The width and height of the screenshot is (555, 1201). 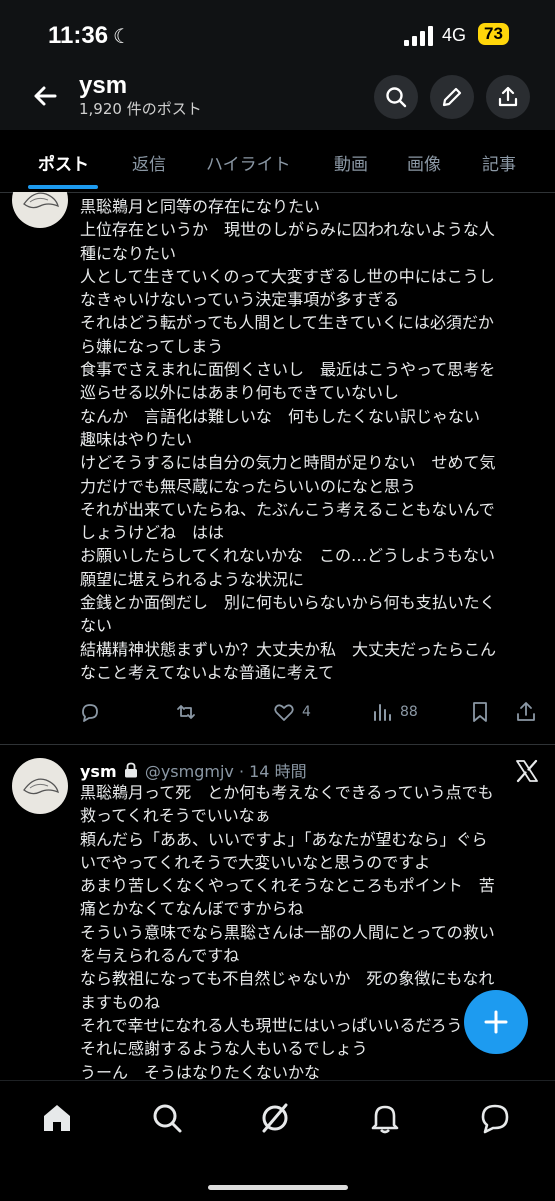 I want to click on avatar-sketch-icon, so click(x=41, y=786).